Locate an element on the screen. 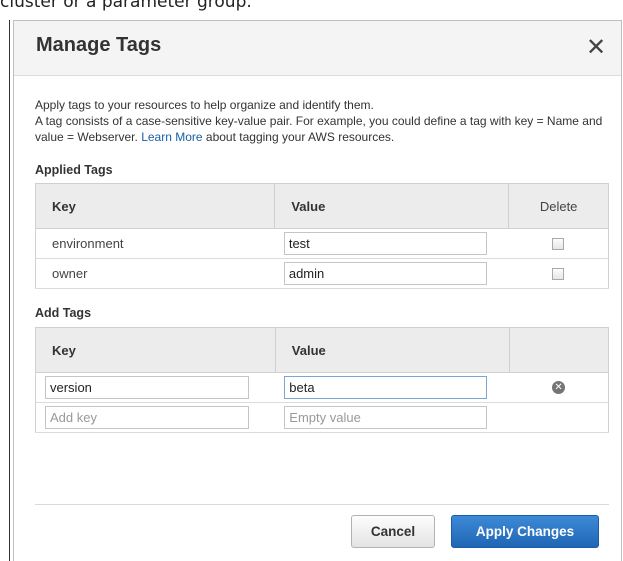 The width and height of the screenshot is (623, 561). column-header-delete: Delete is located at coordinates (558, 206).